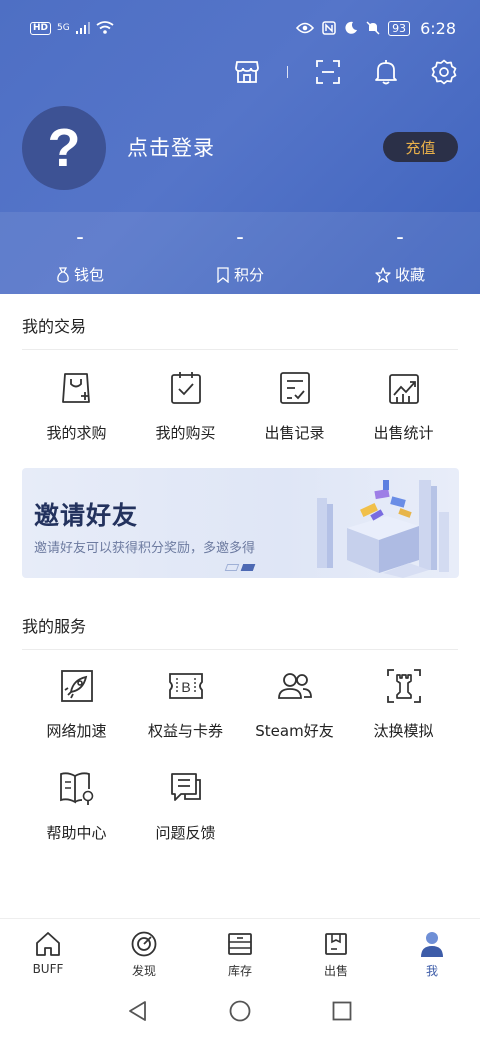 The image size is (480, 1040). What do you see at coordinates (336, 944) in the screenshot?
I see `sell-box-icon` at bounding box center [336, 944].